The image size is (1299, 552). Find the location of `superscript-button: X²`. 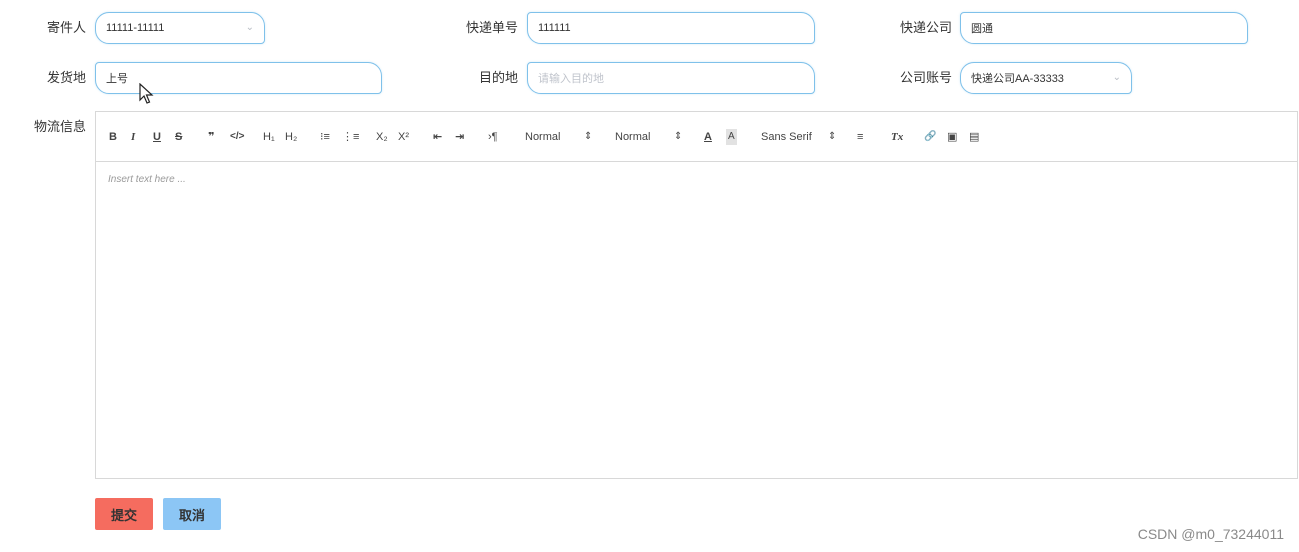

superscript-button: X² is located at coordinates (403, 137).